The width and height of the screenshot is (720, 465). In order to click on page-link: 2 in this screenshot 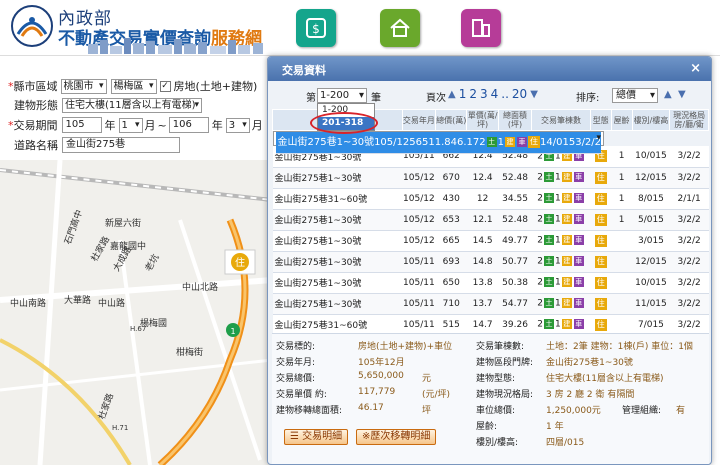, I will do `click(473, 94)`.